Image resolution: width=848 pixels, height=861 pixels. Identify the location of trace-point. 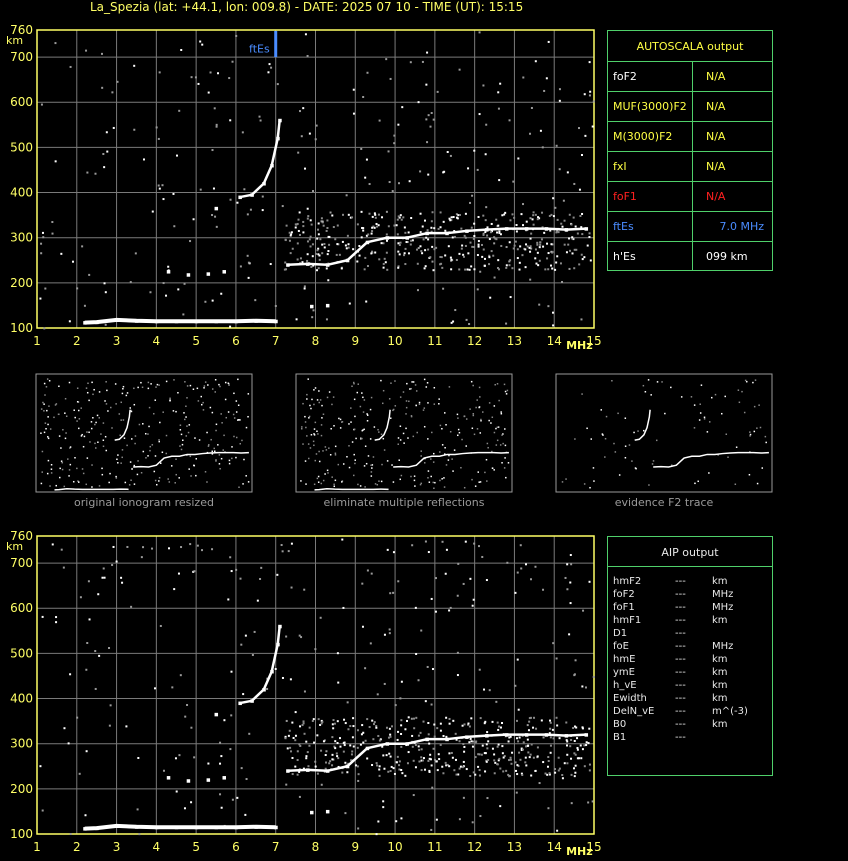
(224, 778).